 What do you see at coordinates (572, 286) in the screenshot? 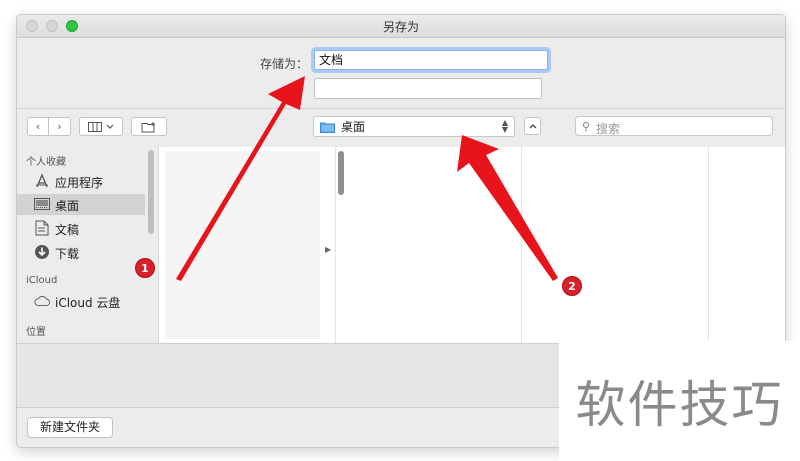
I see `annotation-badge-2: 2` at bounding box center [572, 286].